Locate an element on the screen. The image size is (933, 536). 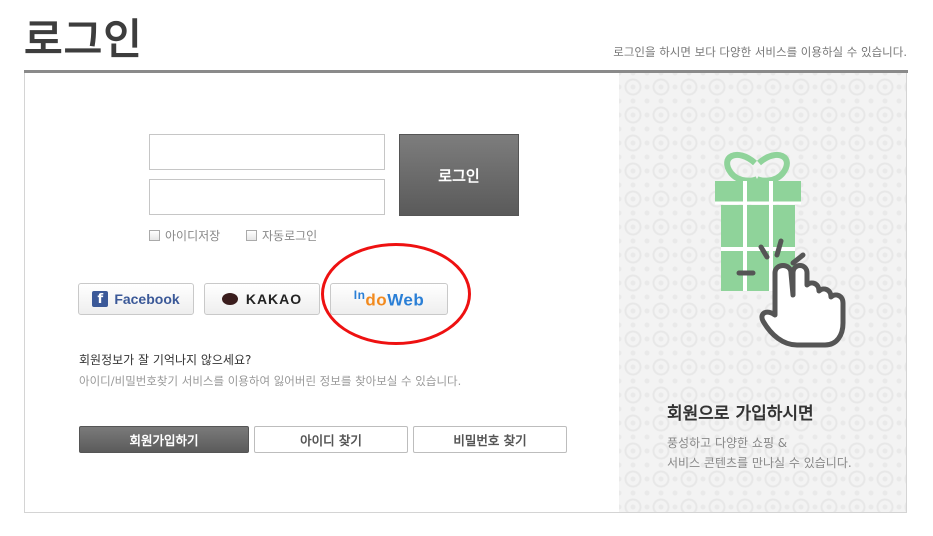
save-id-label: 아이디저장 is located at coordinates (193, 236).